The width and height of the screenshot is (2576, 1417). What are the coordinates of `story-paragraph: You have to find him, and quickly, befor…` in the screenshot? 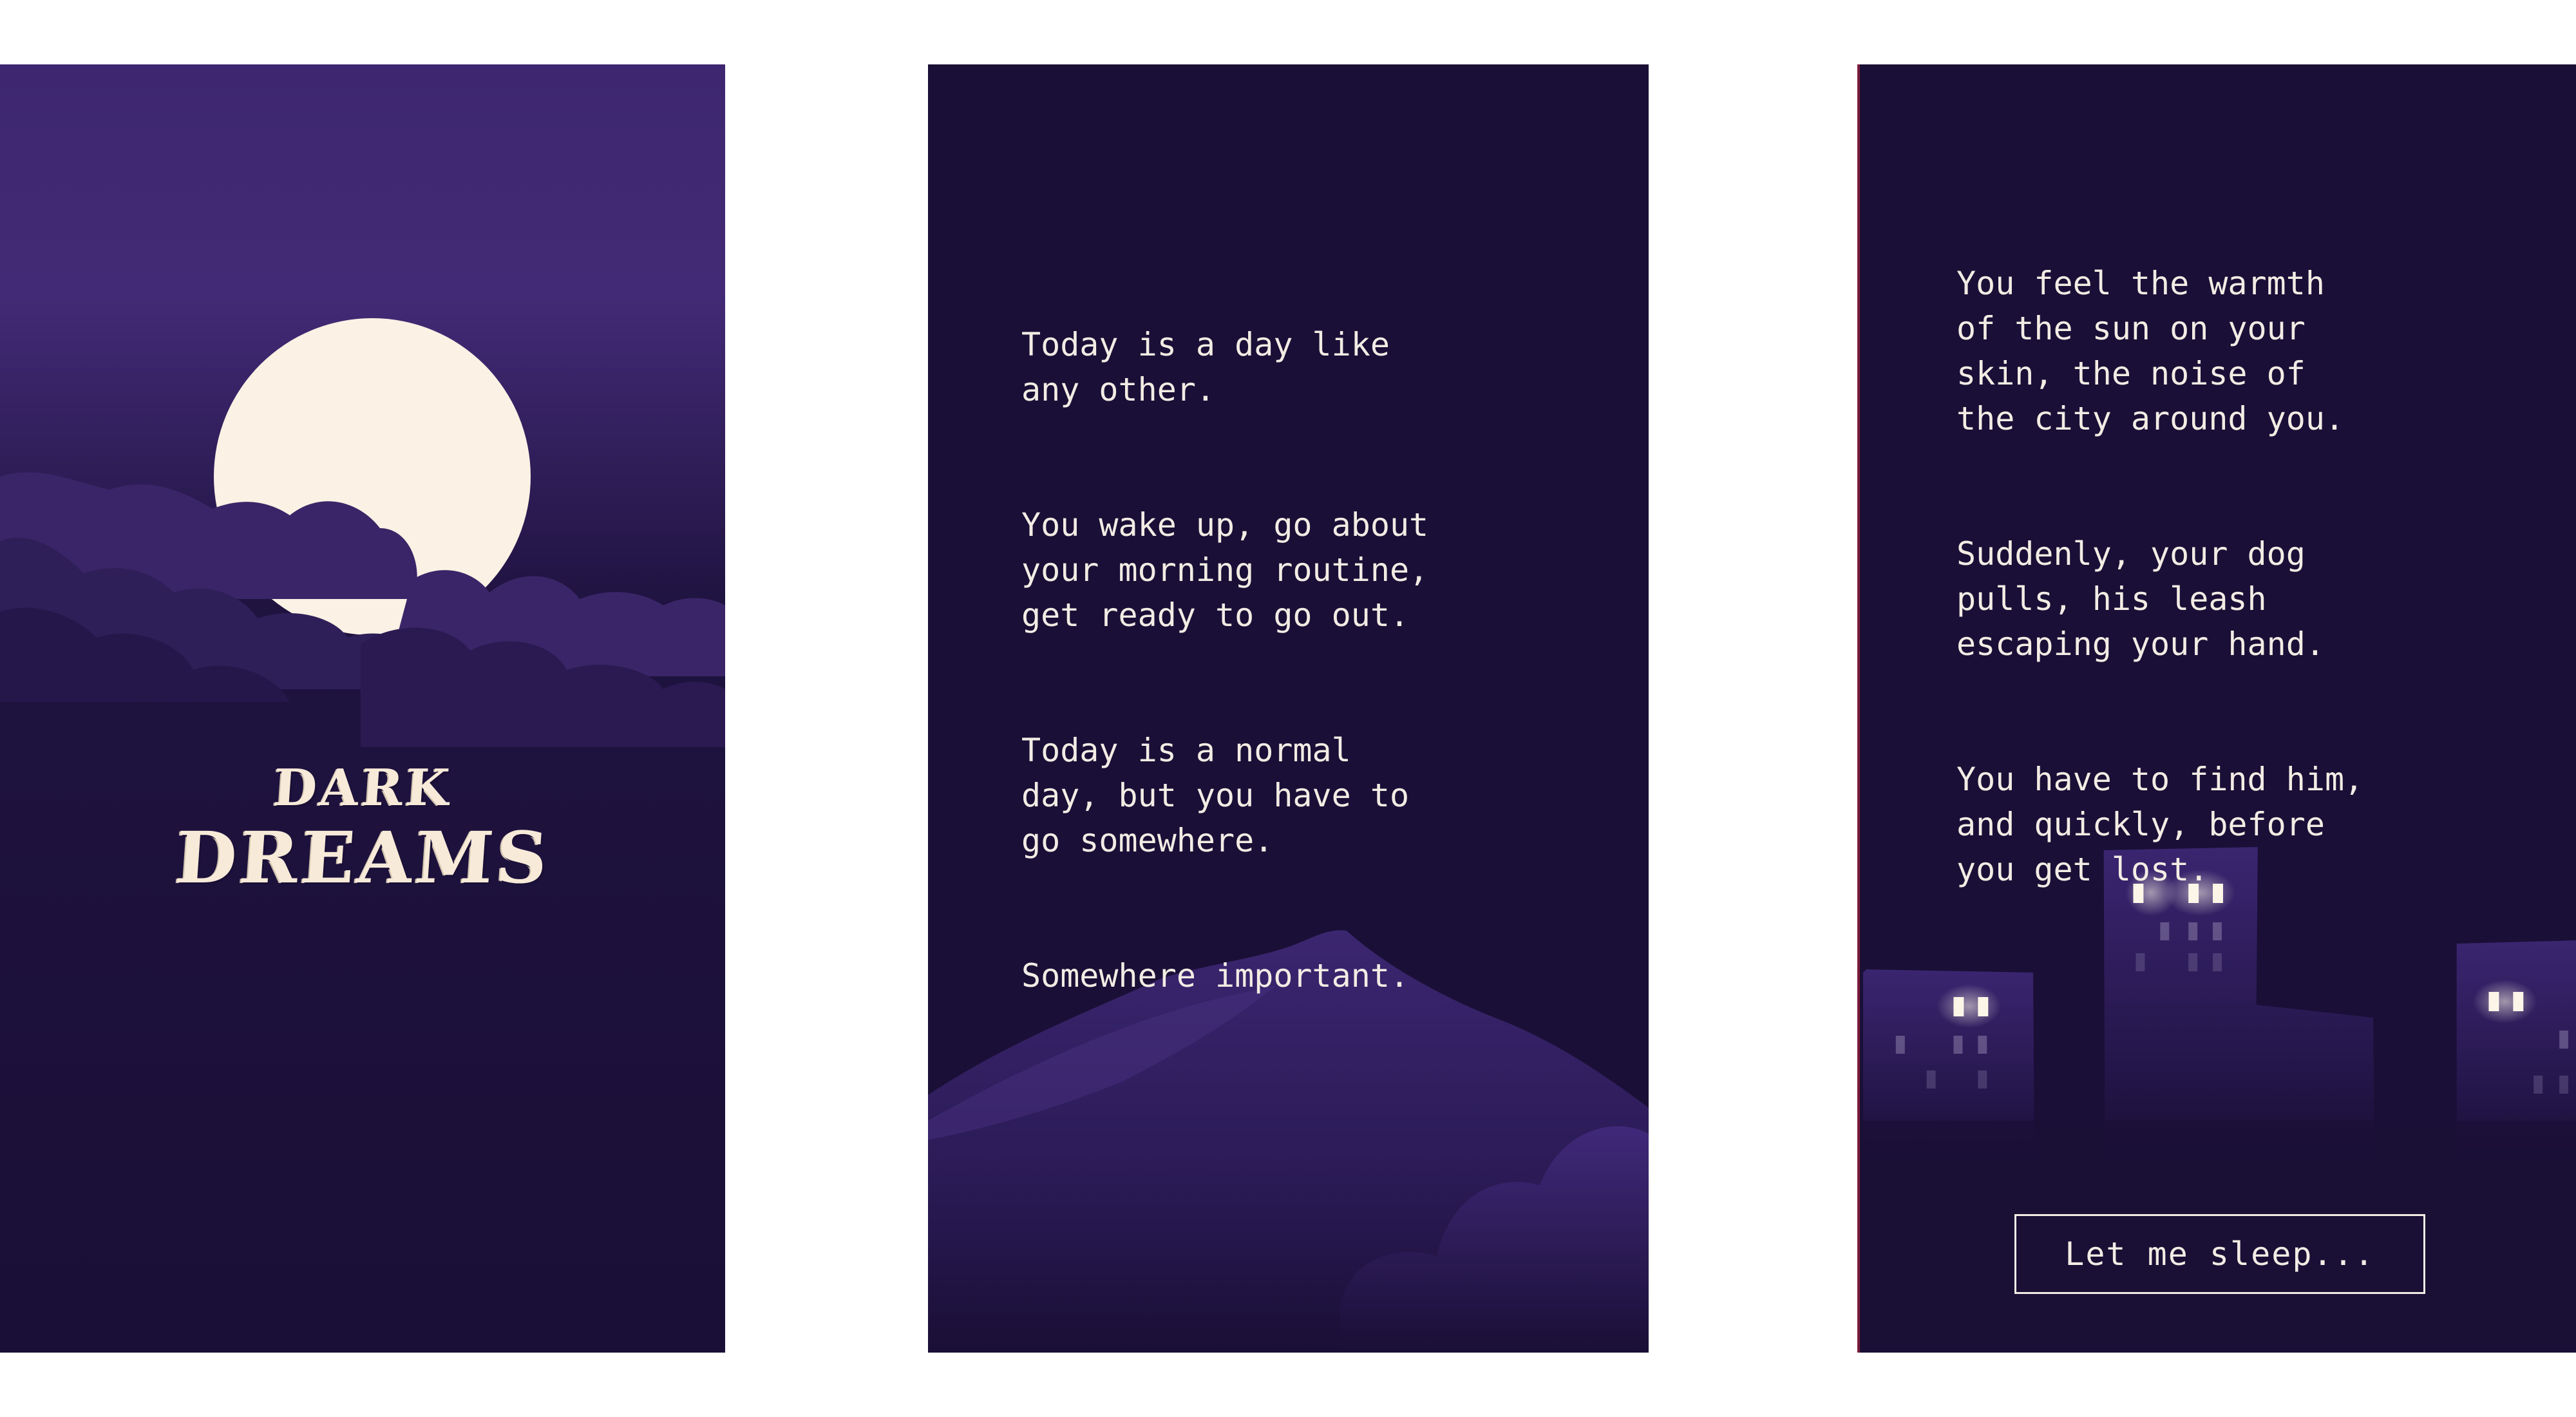 It's located at (2160, 824).